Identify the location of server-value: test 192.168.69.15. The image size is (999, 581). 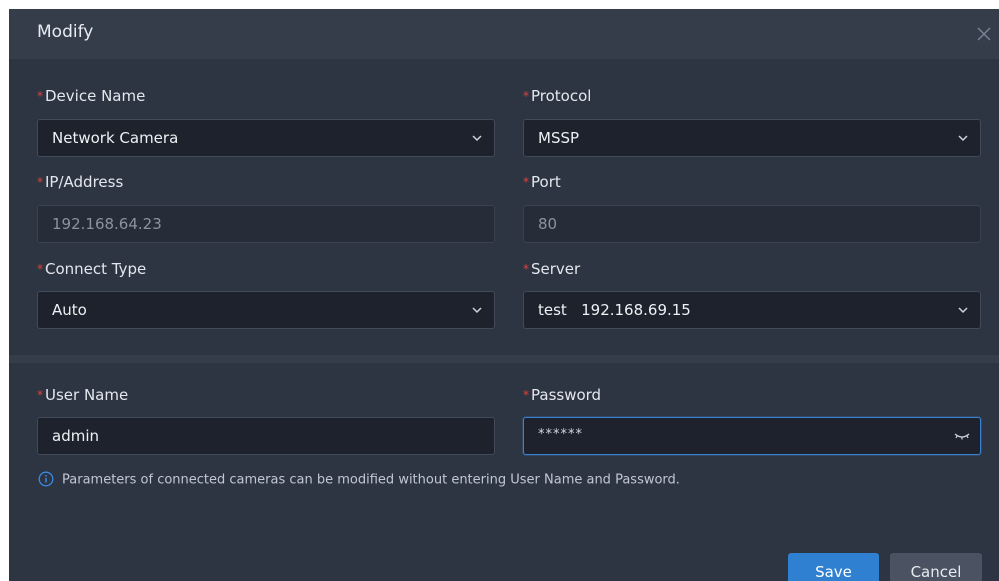
(614, 310).